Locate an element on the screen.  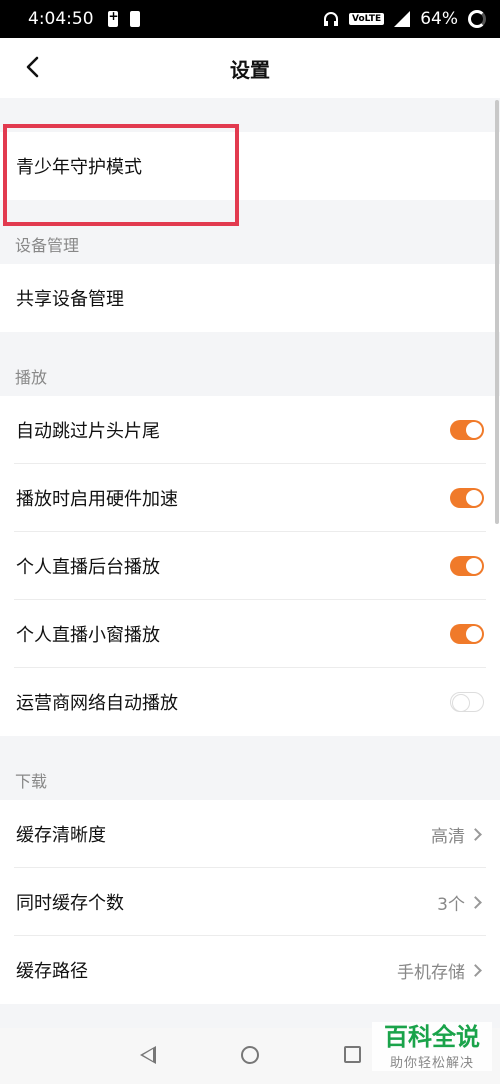
settings-item-skip-intro: 自动跳过片头片尾 is located at coordinates (250, 430).